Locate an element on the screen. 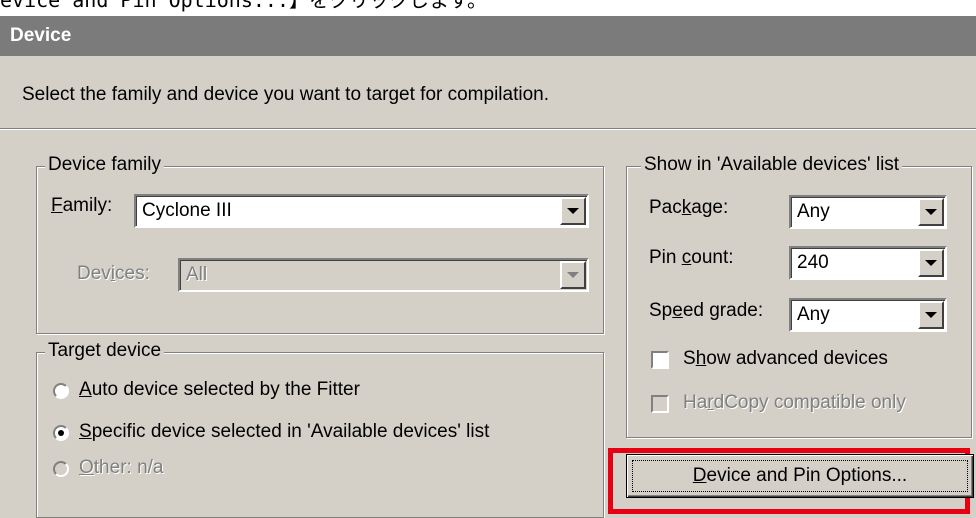  family-dropdown-arrow is located at coordinates (573, 211).